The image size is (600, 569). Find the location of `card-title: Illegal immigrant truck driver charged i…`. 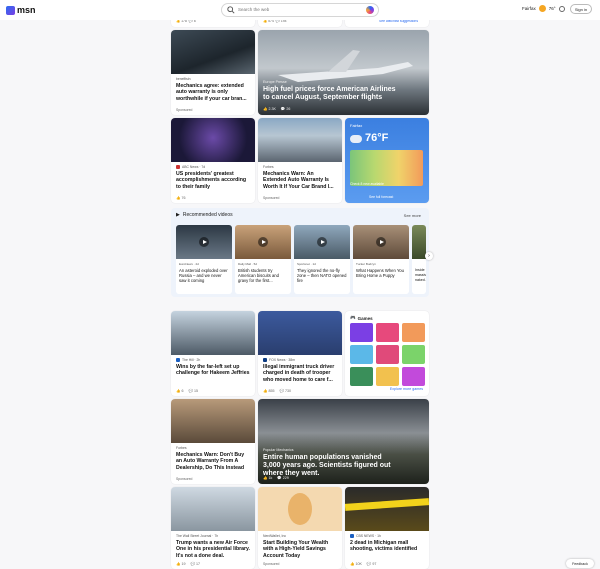

card-title: Illegal immigrant truck driver charged i… is located at coordinates (300, 373).